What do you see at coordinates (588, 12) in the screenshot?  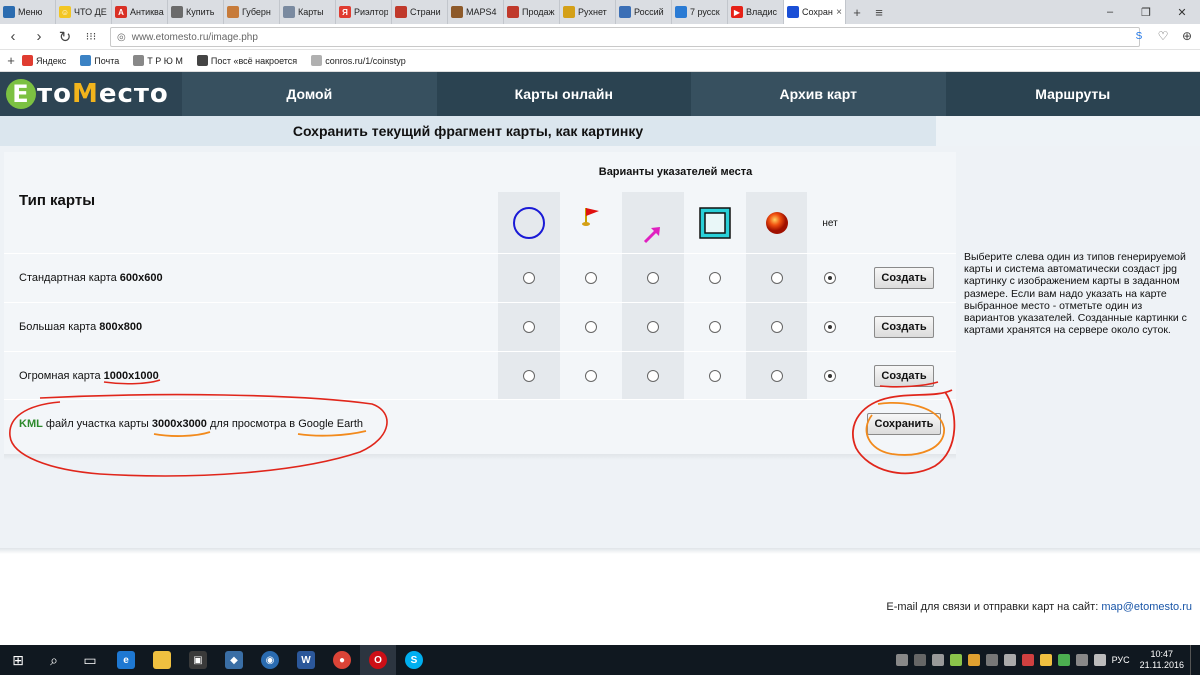 I see `browser-tab: Рухнет` at bounding box center [588, 12].